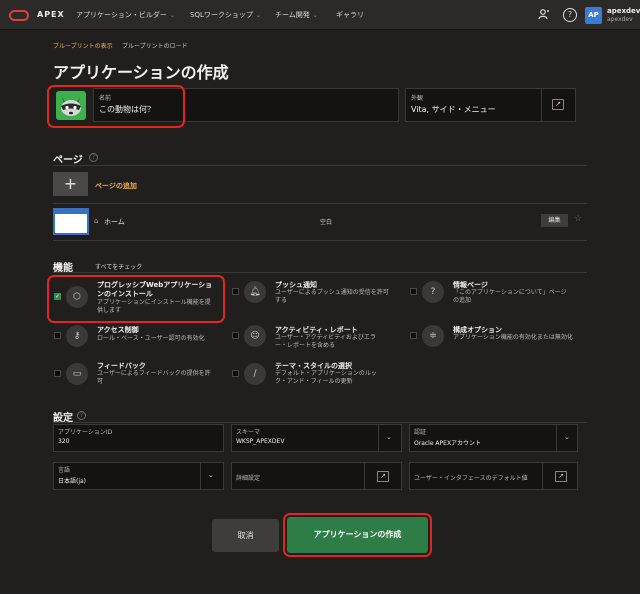 The width and height of the screenshot is (640, 594). What do you see at coordinates (558, 104) in the screenshot?
I see `open-appearance-icon: ↗` at bounding box center [558, 104].